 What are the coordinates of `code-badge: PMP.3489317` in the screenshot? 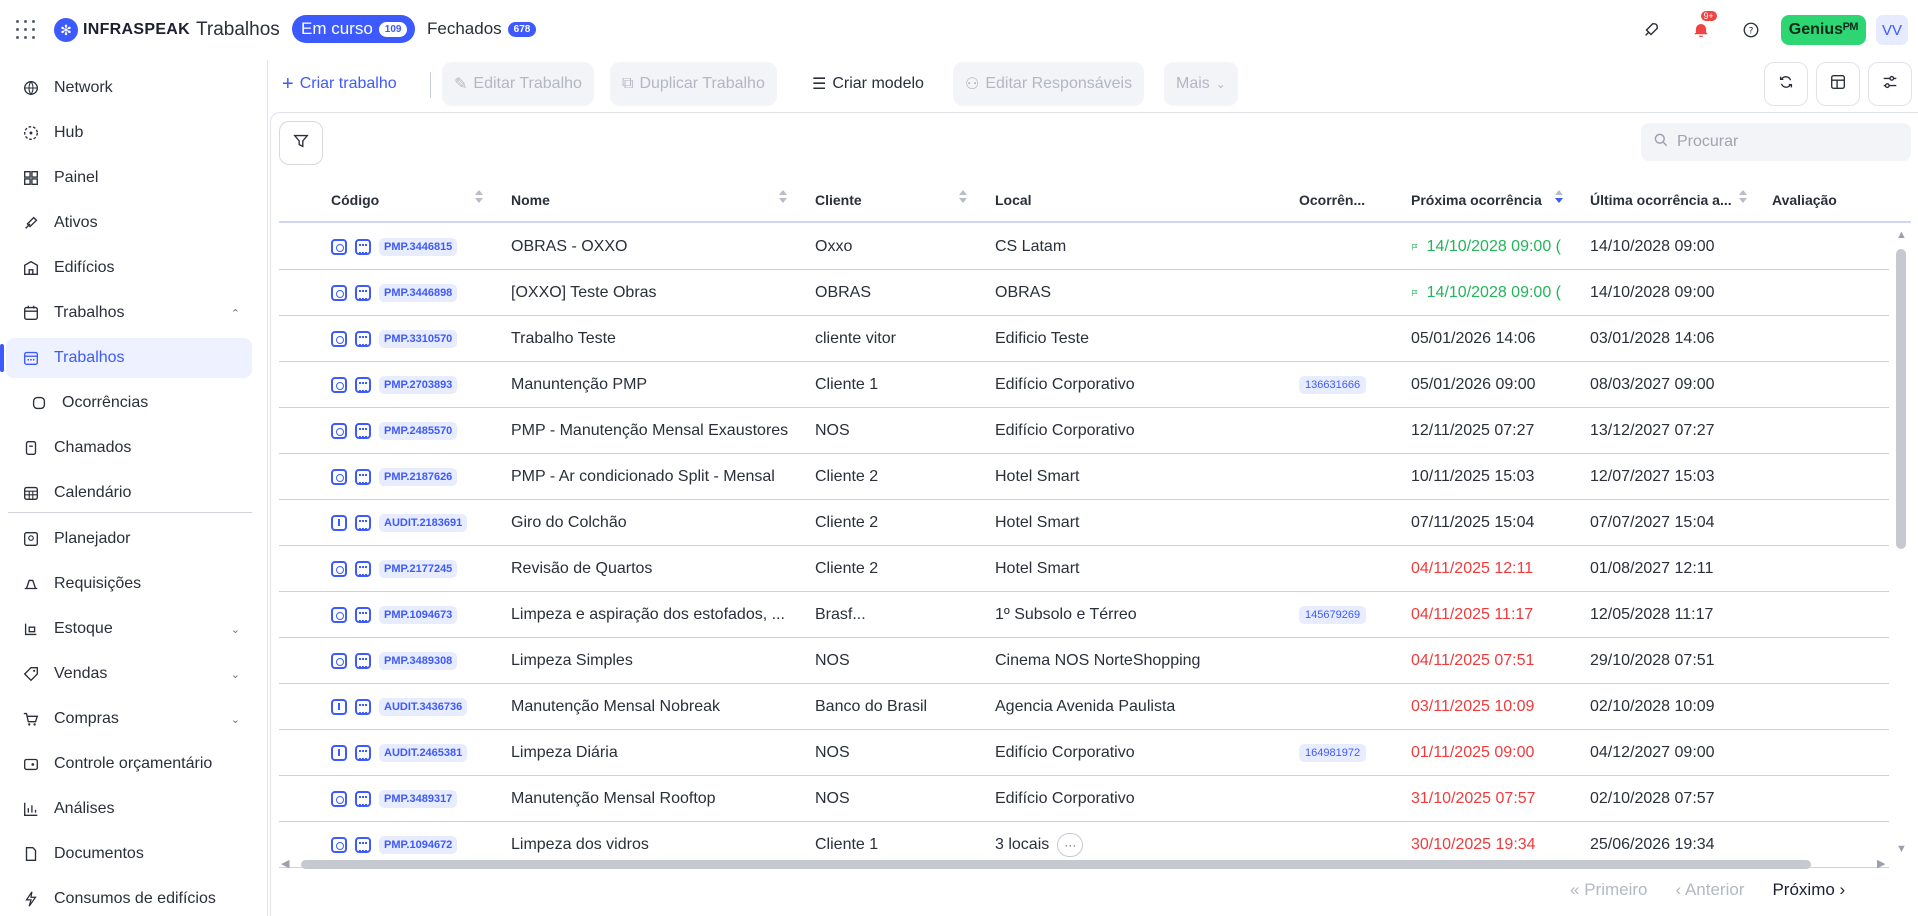 It's located at (418, 799).